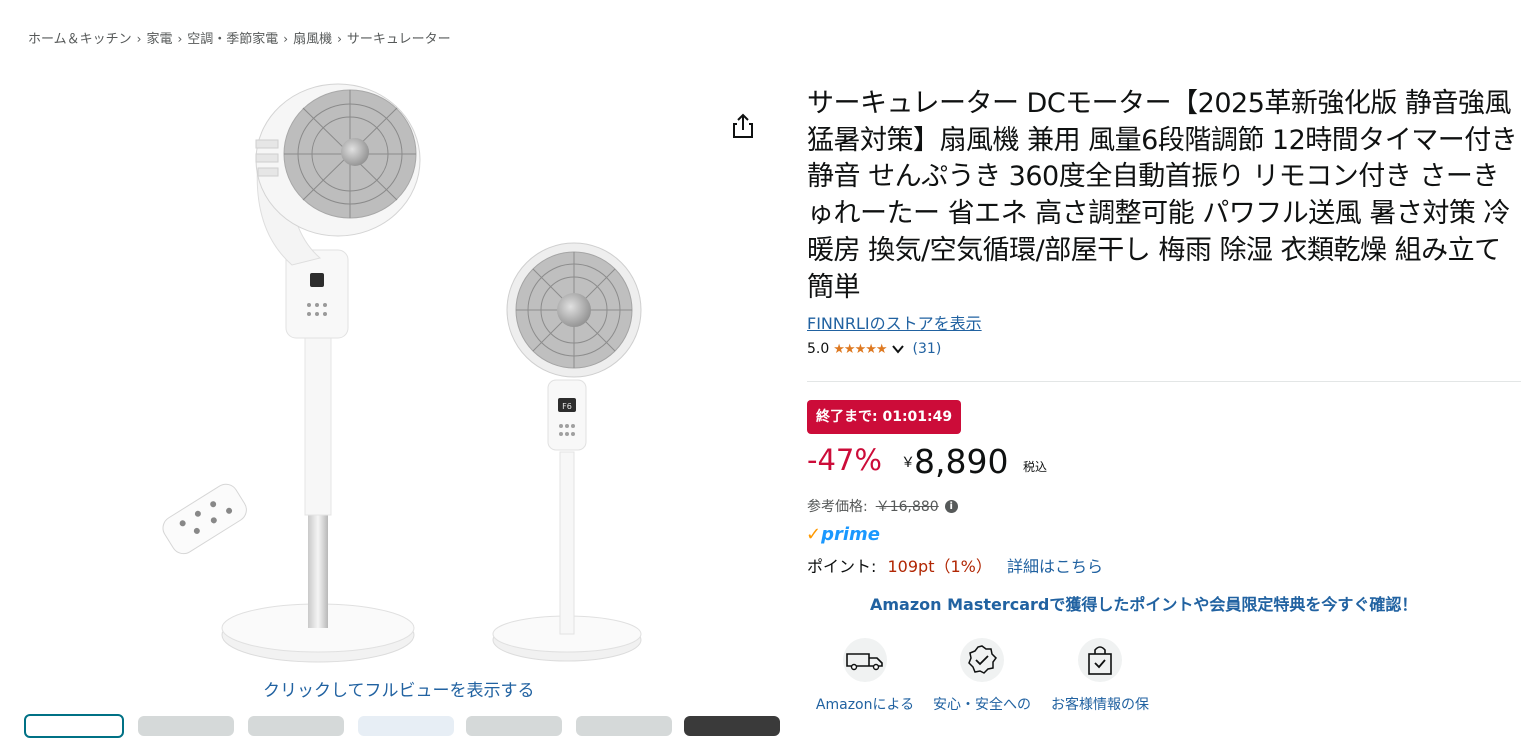 The width and height of the screenshot is (1537, 738). What do you see at coordinates (837, 507) in the screenshot?
I see `list-price-label: 参考価格:` at bounding box center [837, 507].